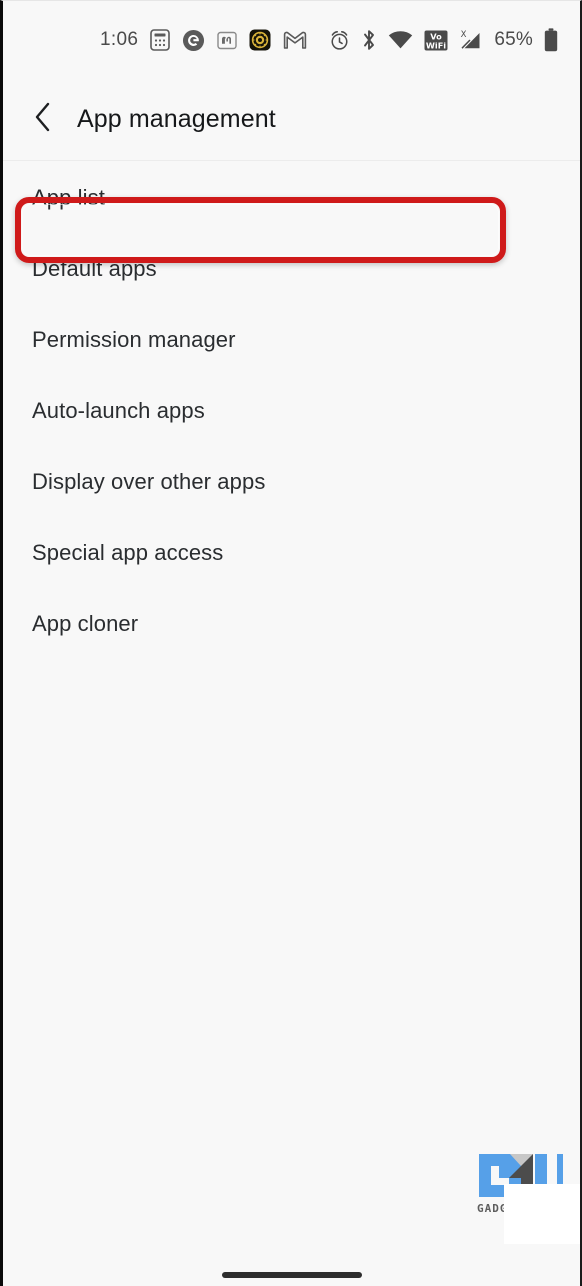 This screenshot has width=582, height=1286. Describe the element at coordinates (291, 1275) in the screenshot. I see `home-gesture-bar` at that location.